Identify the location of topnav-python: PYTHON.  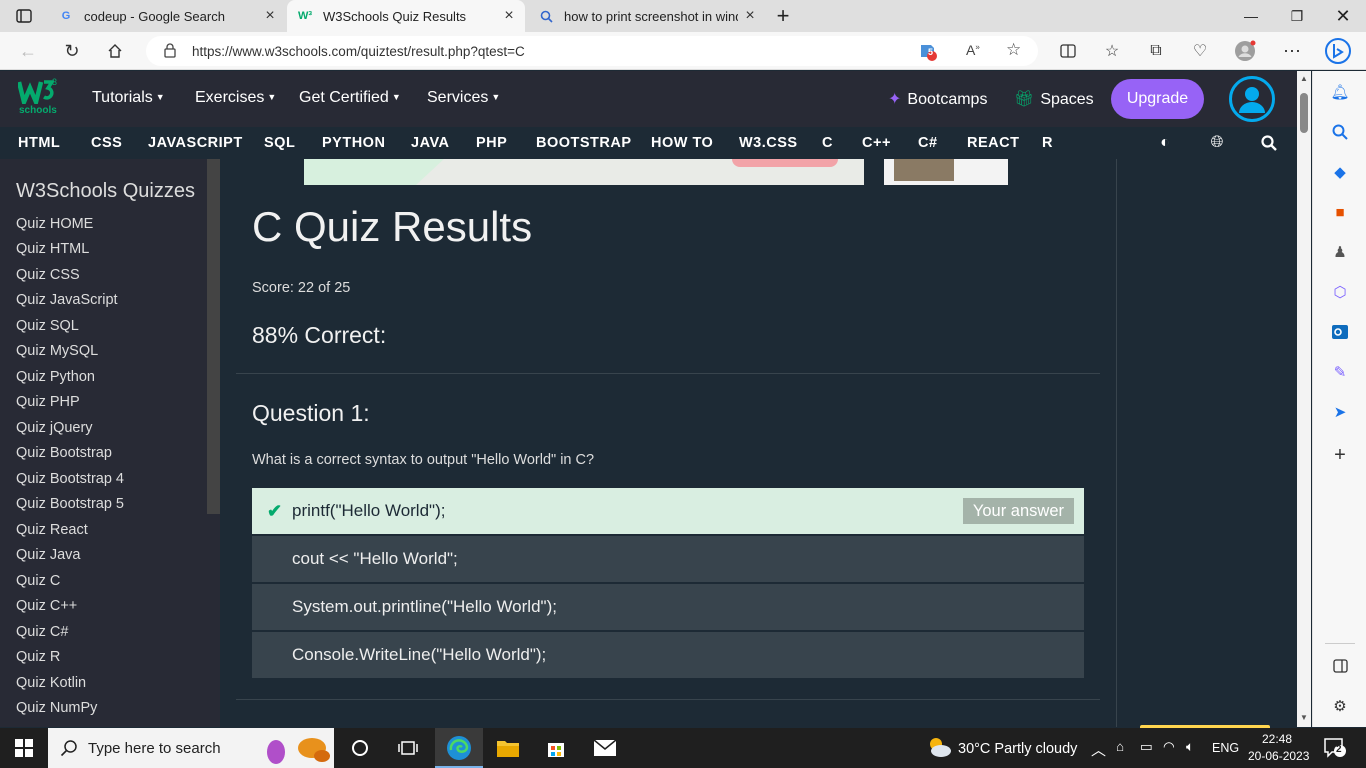
(353, 143).